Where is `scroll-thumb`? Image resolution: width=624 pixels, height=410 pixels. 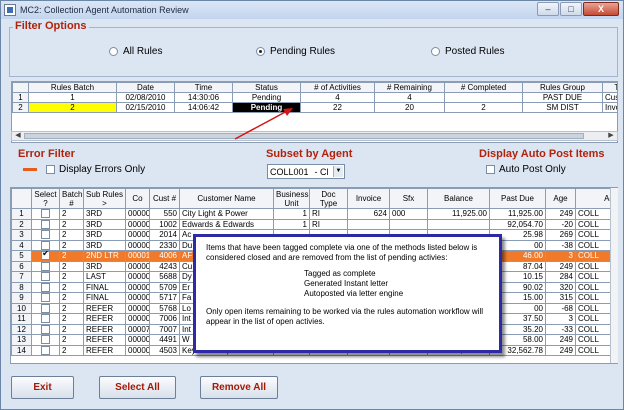 scroll-thumb is located at coordinates (304, 136).